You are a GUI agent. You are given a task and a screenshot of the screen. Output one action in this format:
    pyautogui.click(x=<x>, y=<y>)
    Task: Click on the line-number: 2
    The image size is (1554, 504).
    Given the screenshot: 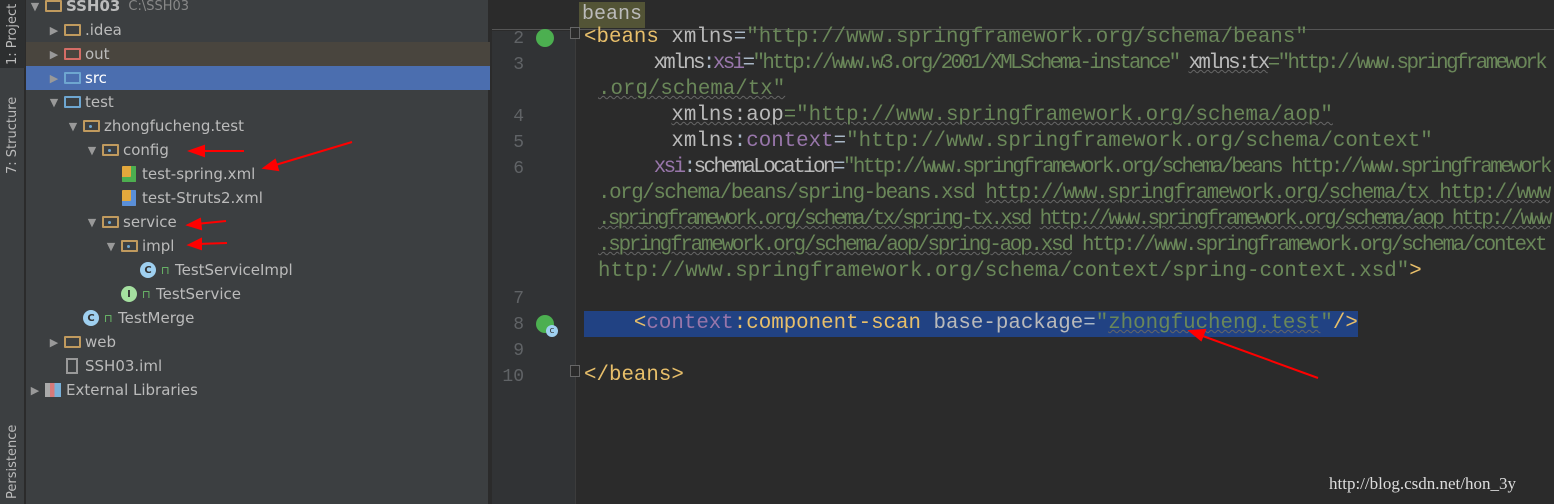 What is the action you would take?
    pyautogui.click(x=518, y=39)
    